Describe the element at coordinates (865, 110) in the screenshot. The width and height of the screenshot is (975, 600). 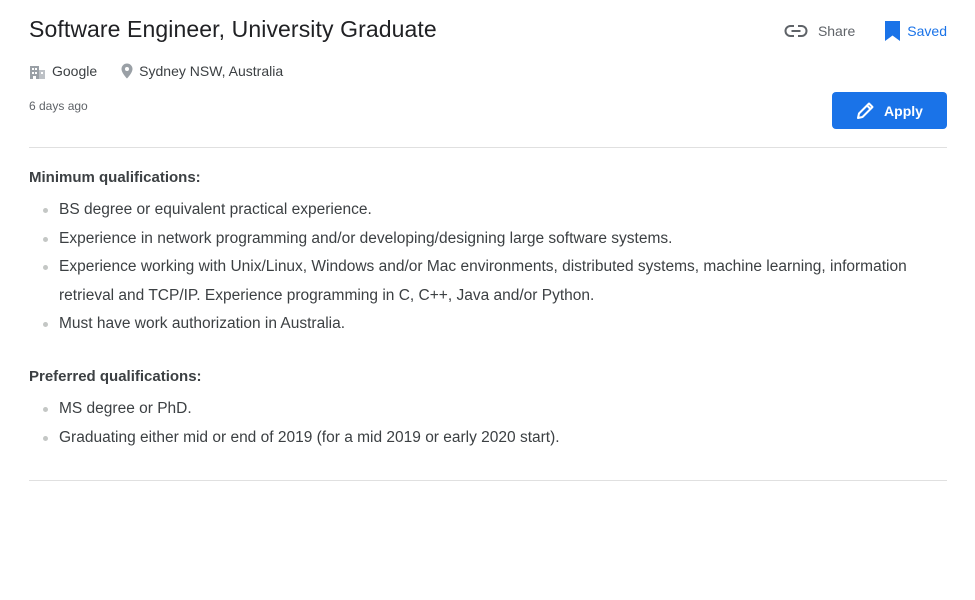
I see `pencil-icon` at that location.